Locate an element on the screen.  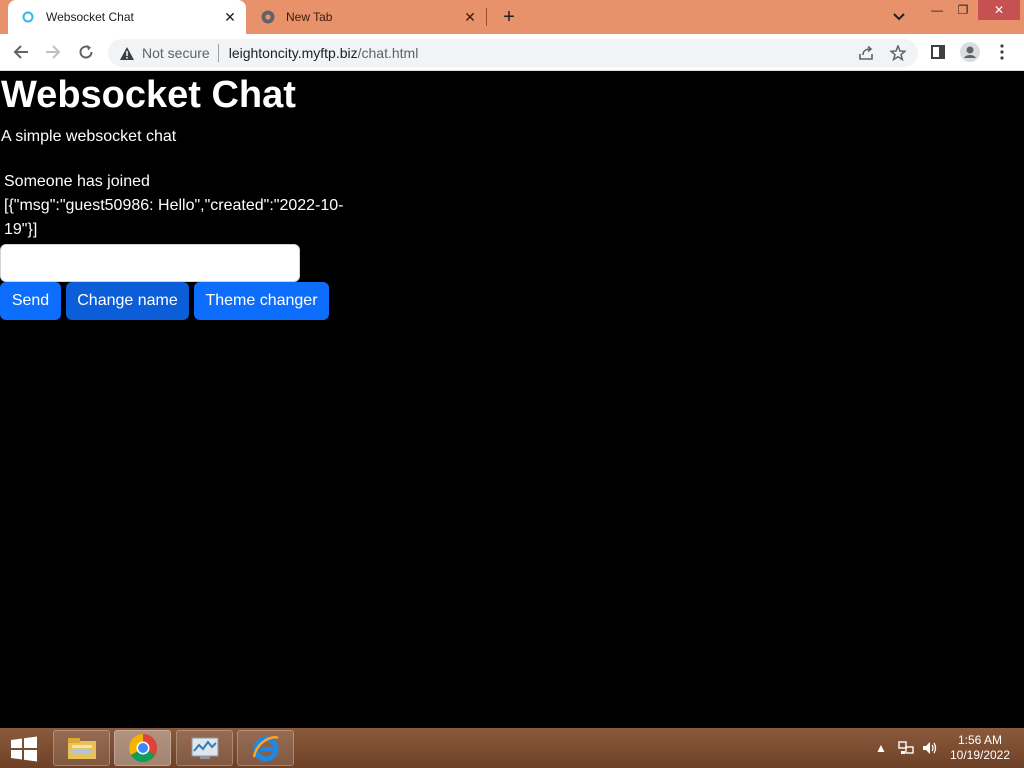
tab-search-chevron-icon is located at coordinates (899, 17).